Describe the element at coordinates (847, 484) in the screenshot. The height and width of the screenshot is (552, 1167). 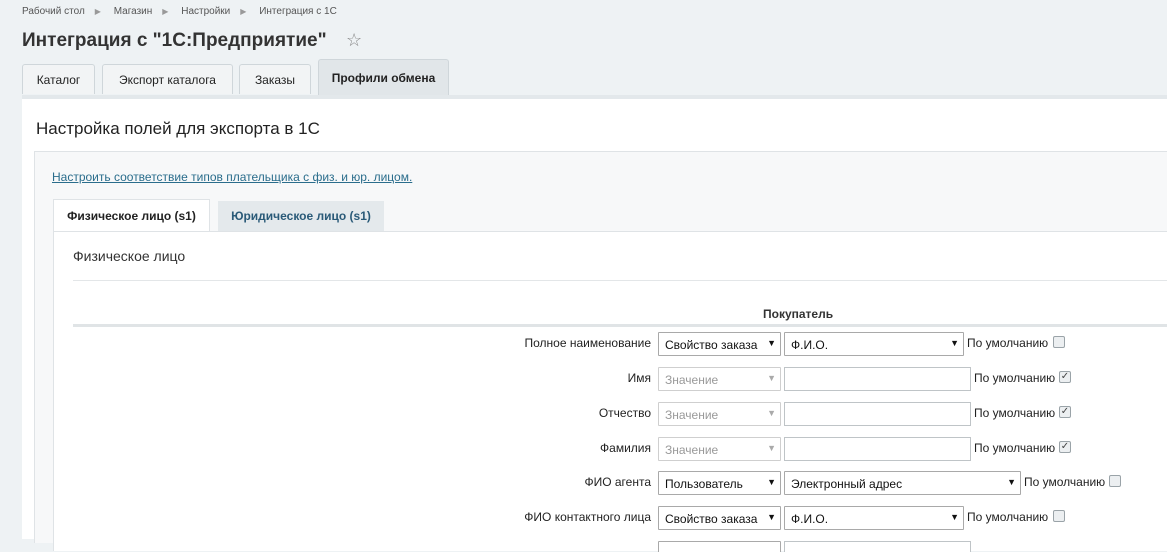
I see `value-text: Электронный адрес` at that location.